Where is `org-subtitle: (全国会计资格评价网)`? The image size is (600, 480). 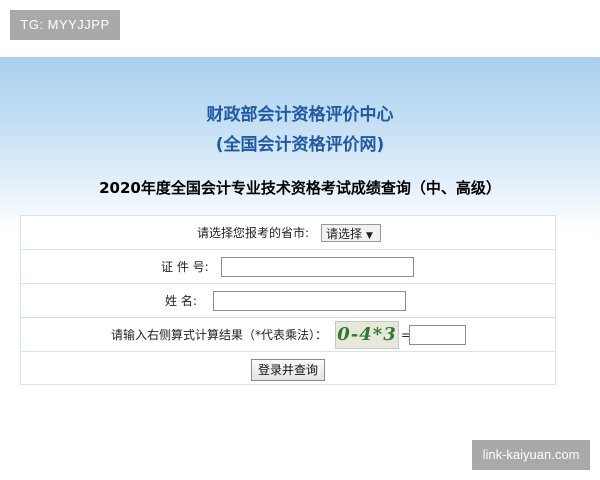
org-subtitle: (全国会计资格评价网) is located at coordinates (300, 145).